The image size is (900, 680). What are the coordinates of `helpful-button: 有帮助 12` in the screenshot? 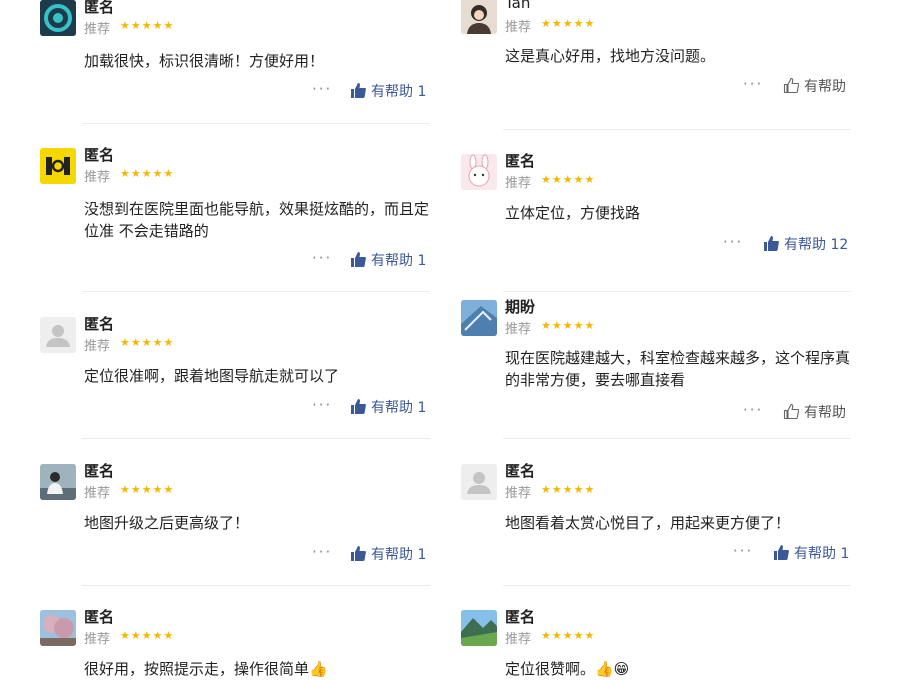 It's located at (805, 244).